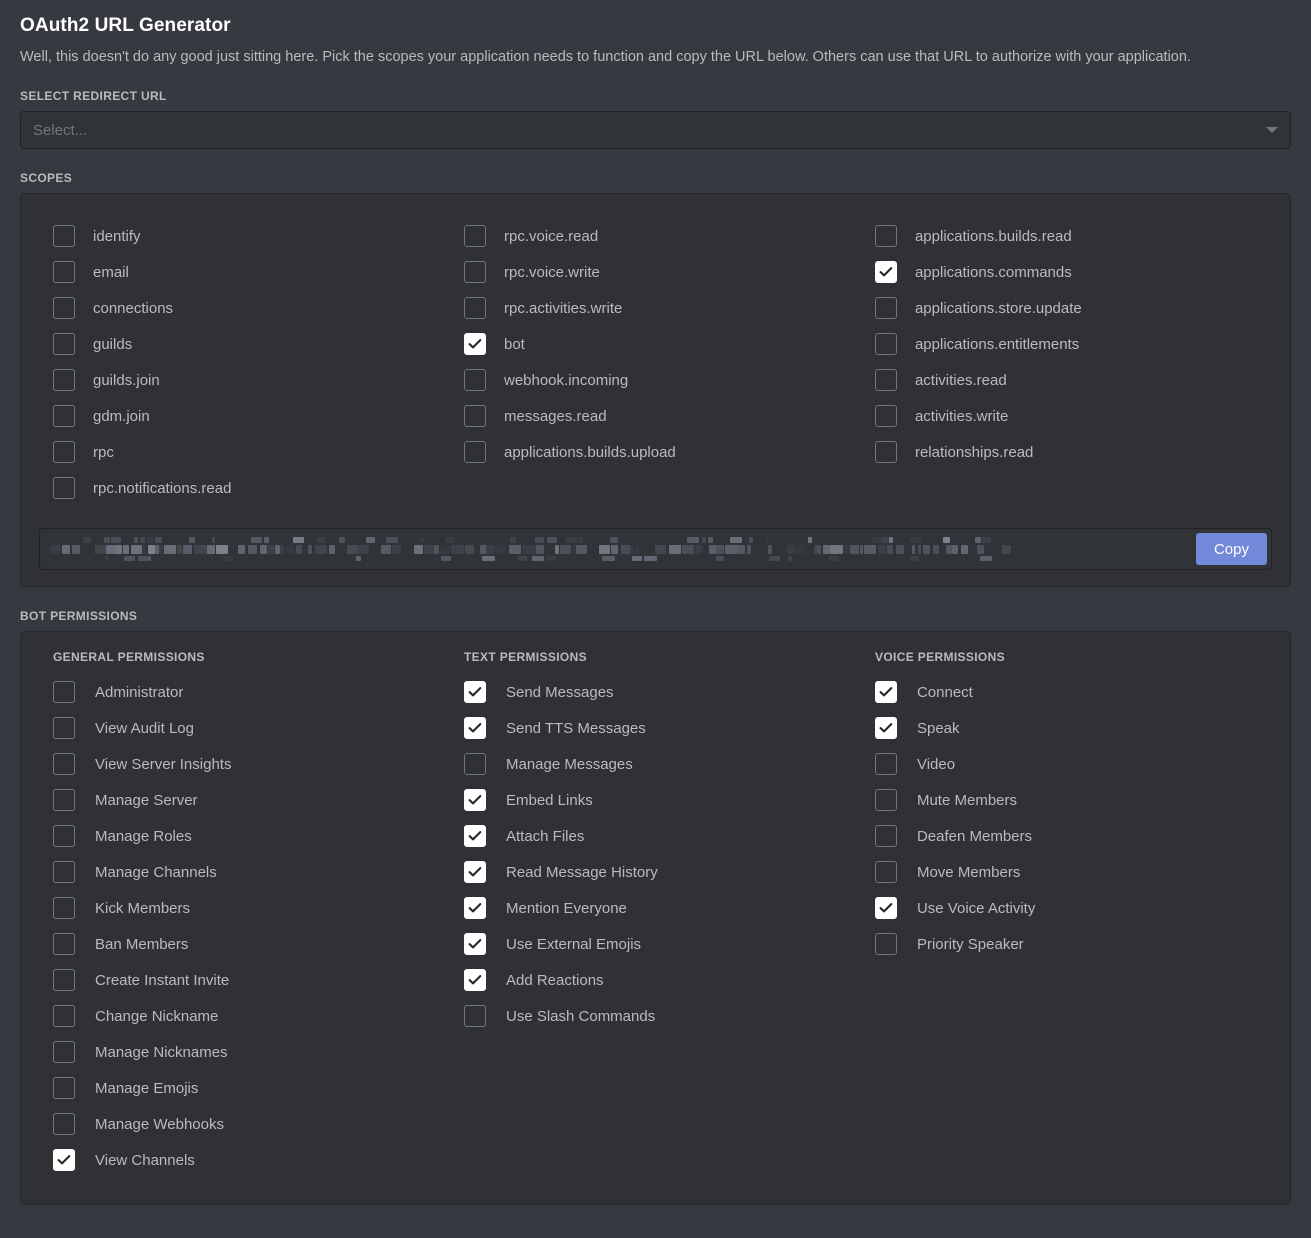 The image size is (1311, 1238). What do you see at coordinates (1066, 236) in the screenshot?
I see `scope-row: applications.builds.read` at bounding box center [1066, 236].